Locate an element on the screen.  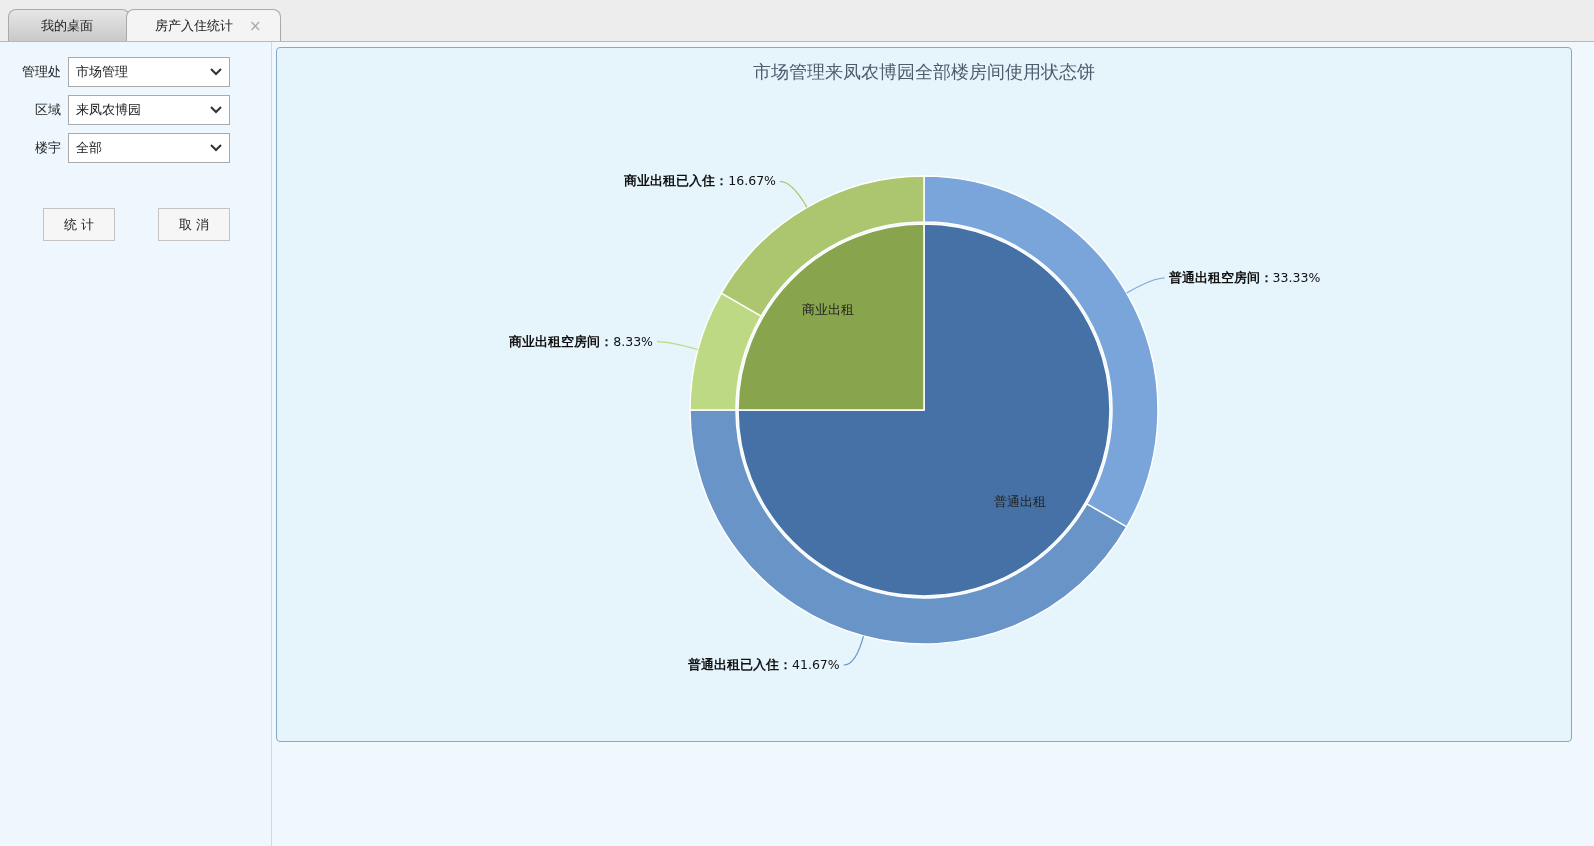
data-label: 商业出租已入住：16.67% is located at coordinates (700, 181).